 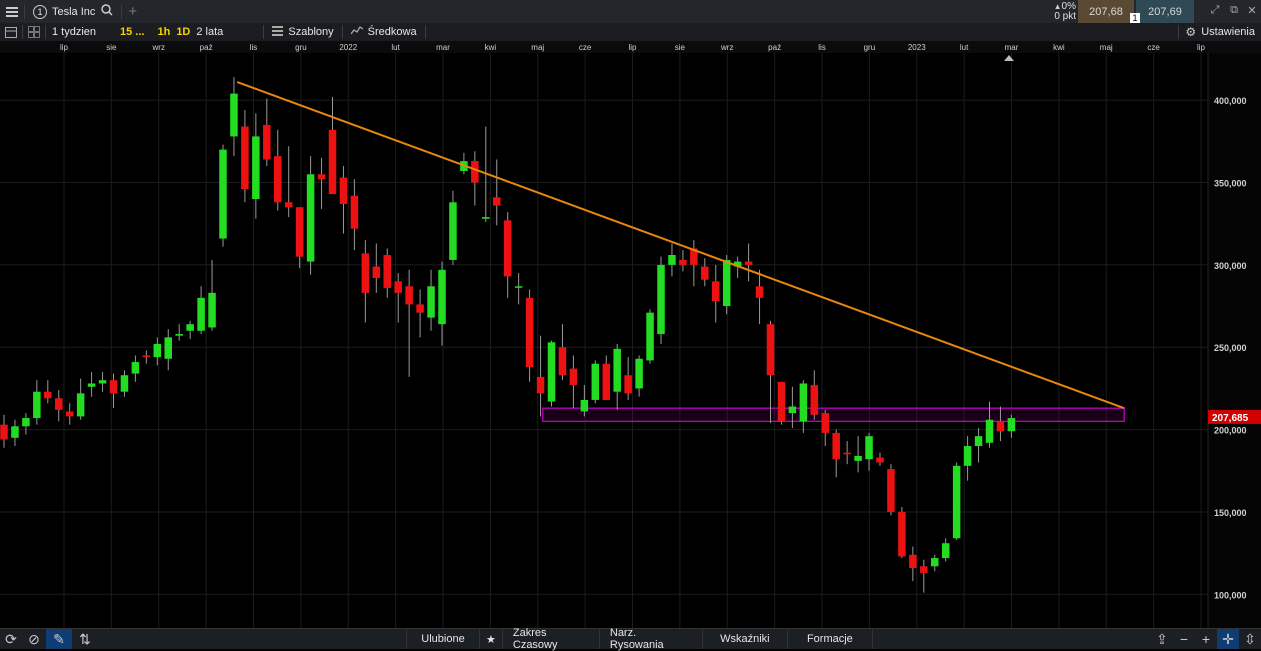 I want to click on formations-button: Formacje, so click(x=830, y=639).